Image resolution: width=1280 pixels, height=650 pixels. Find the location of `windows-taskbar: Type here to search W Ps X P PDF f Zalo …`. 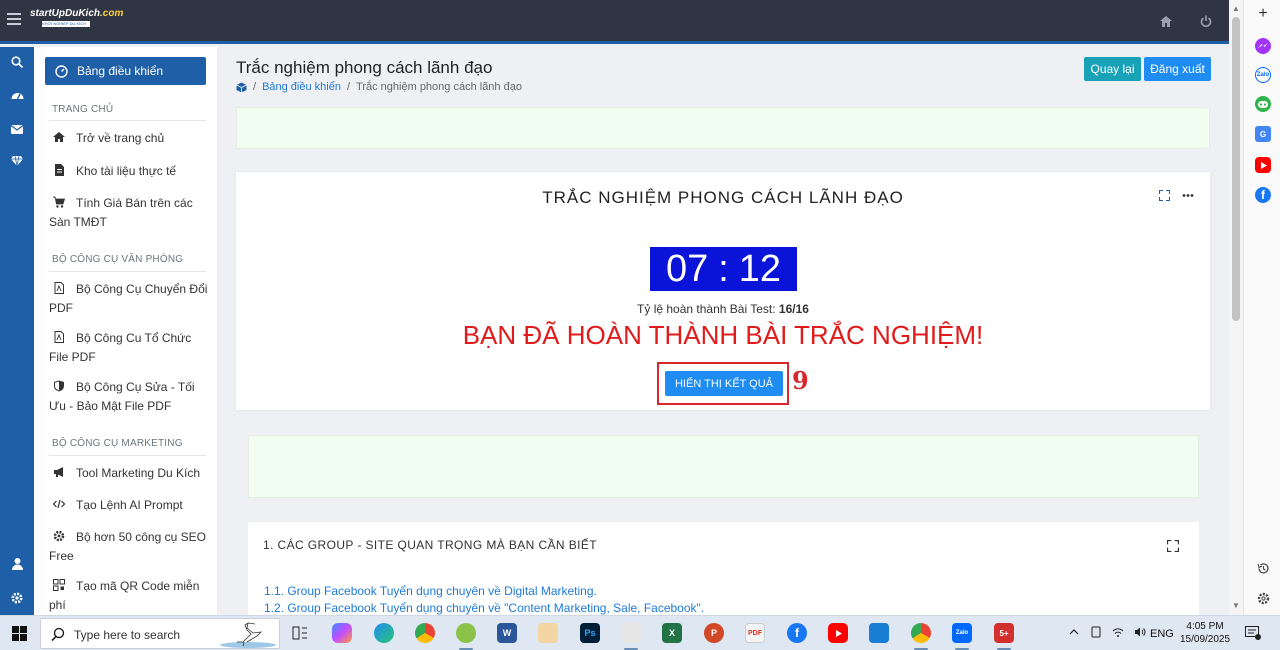

windows-taskbar: Type here to search W Ps X P PDF f Zalo … is located at coordinates (640, 632).